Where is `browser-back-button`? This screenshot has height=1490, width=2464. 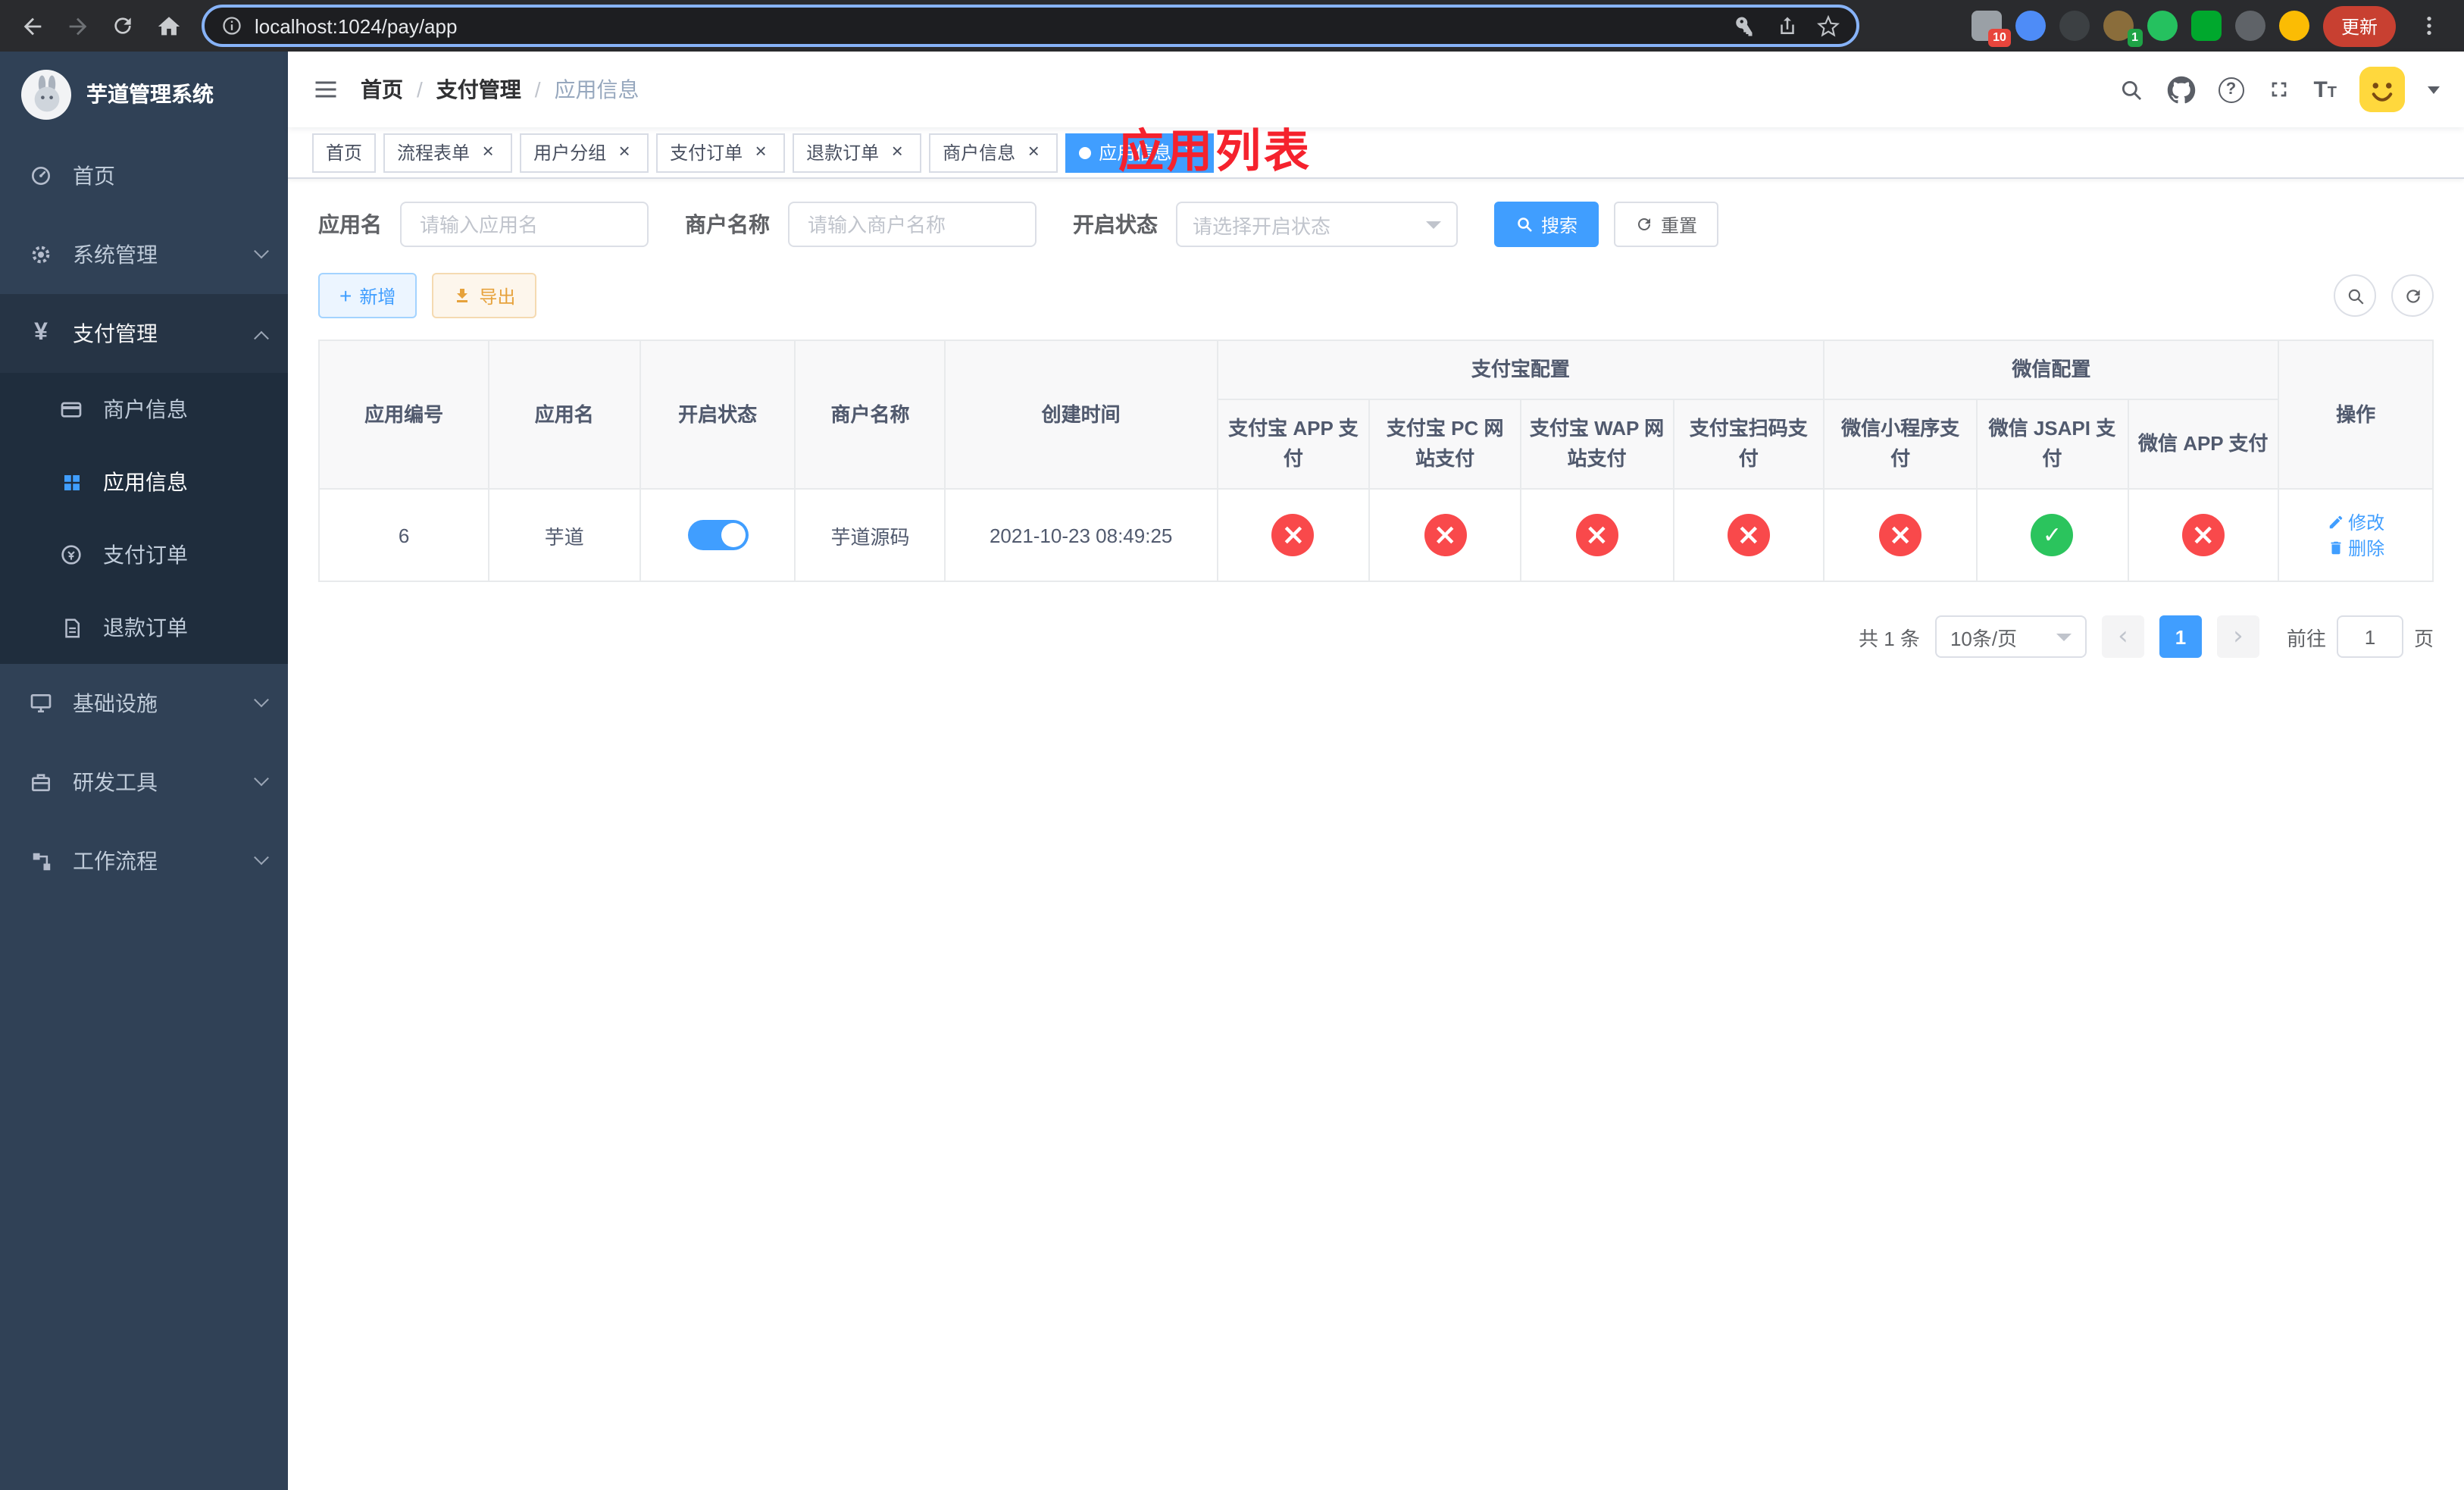 browser-back-button is located at coordinates (32, 26).